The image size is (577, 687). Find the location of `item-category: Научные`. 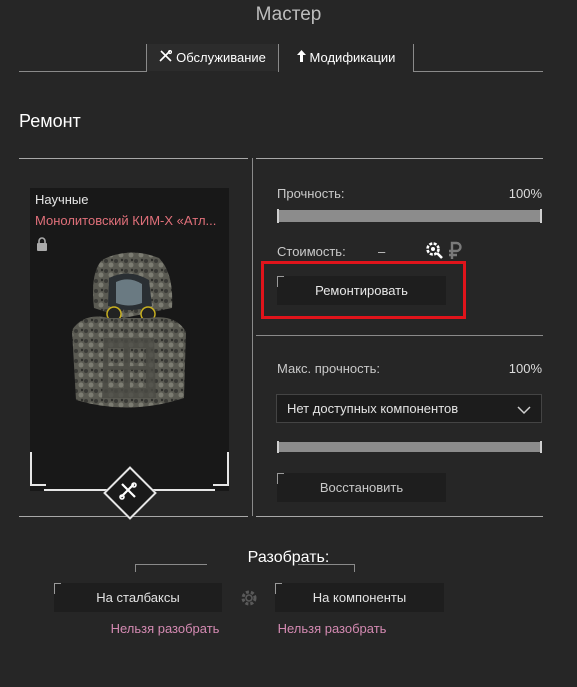

item-category: Научные is located at coordinates (62, 199).